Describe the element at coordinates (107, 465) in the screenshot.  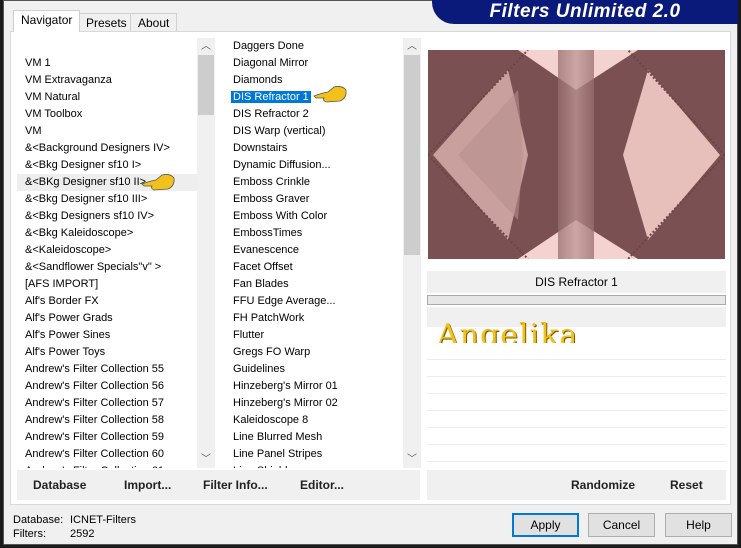
I see `list-item: Andrew's Filter Collection 61` at that location.